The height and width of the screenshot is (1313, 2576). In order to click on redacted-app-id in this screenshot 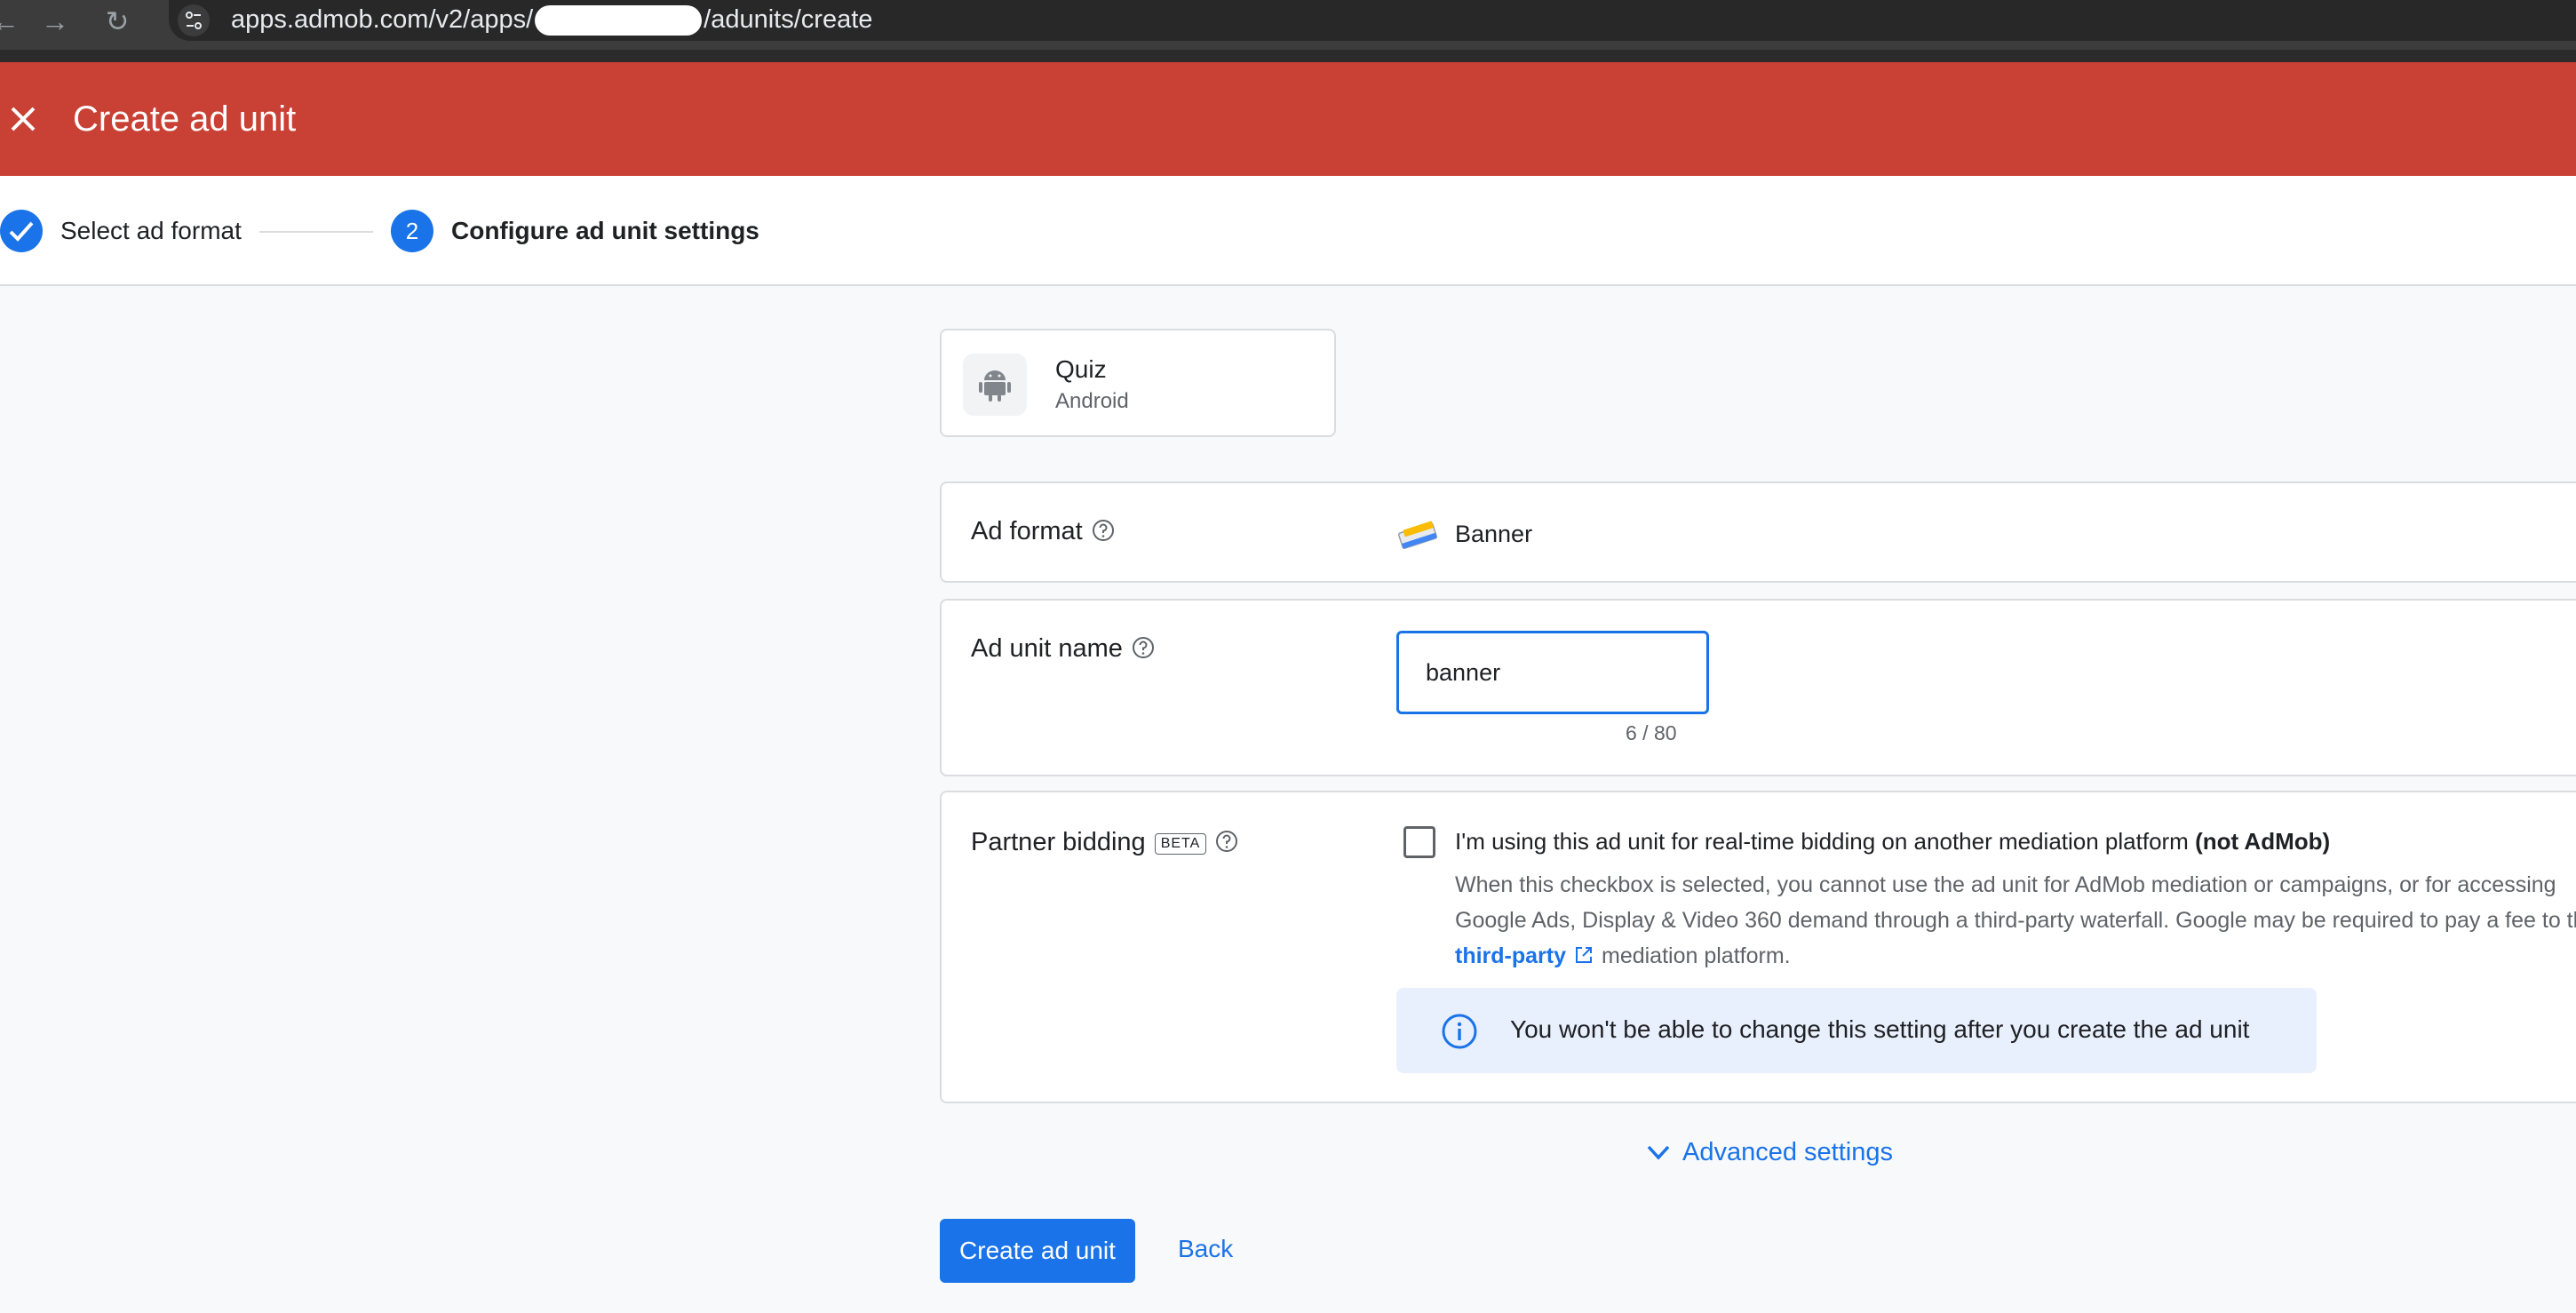, I will do `click(619, 20)`.